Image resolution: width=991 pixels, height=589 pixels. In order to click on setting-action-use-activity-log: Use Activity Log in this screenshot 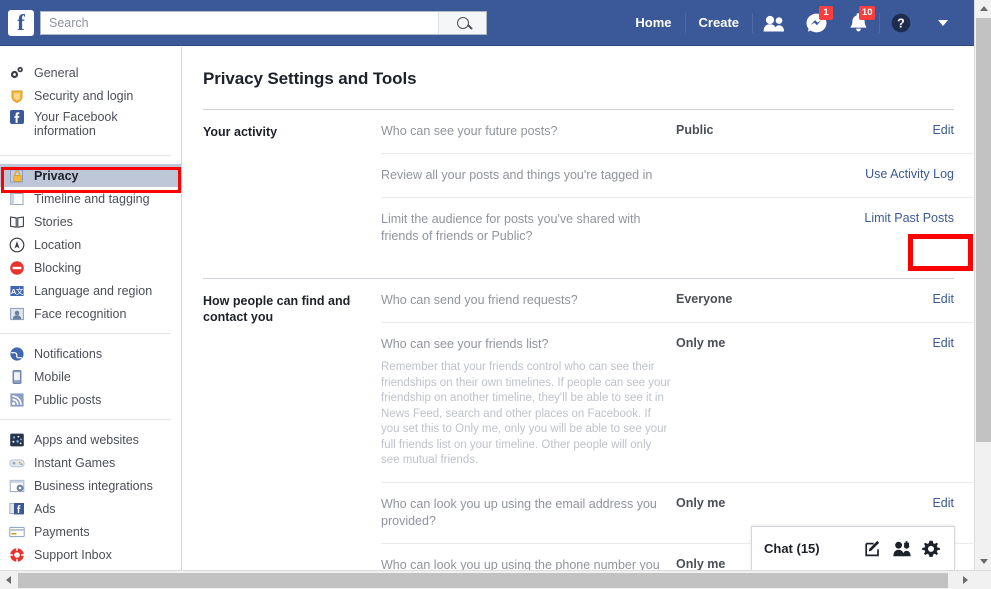, I will do `click(917, 174)`.